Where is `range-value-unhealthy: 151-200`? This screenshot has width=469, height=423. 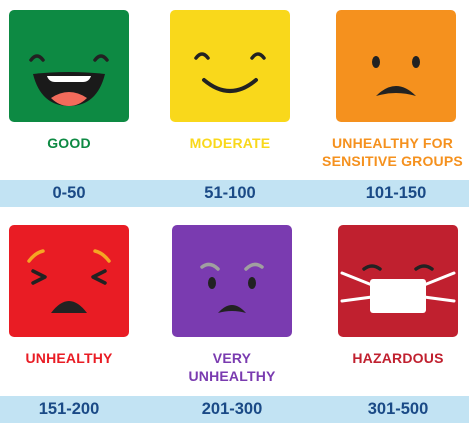 range-value-unhealthy: 151-200 is located at coordinates (69, 409).